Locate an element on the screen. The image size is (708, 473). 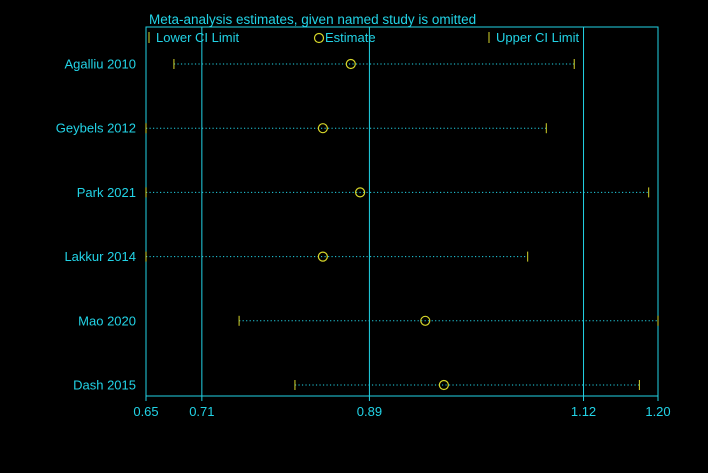
study-row-4: Mao 2020 is located at coordinates (368, 320).